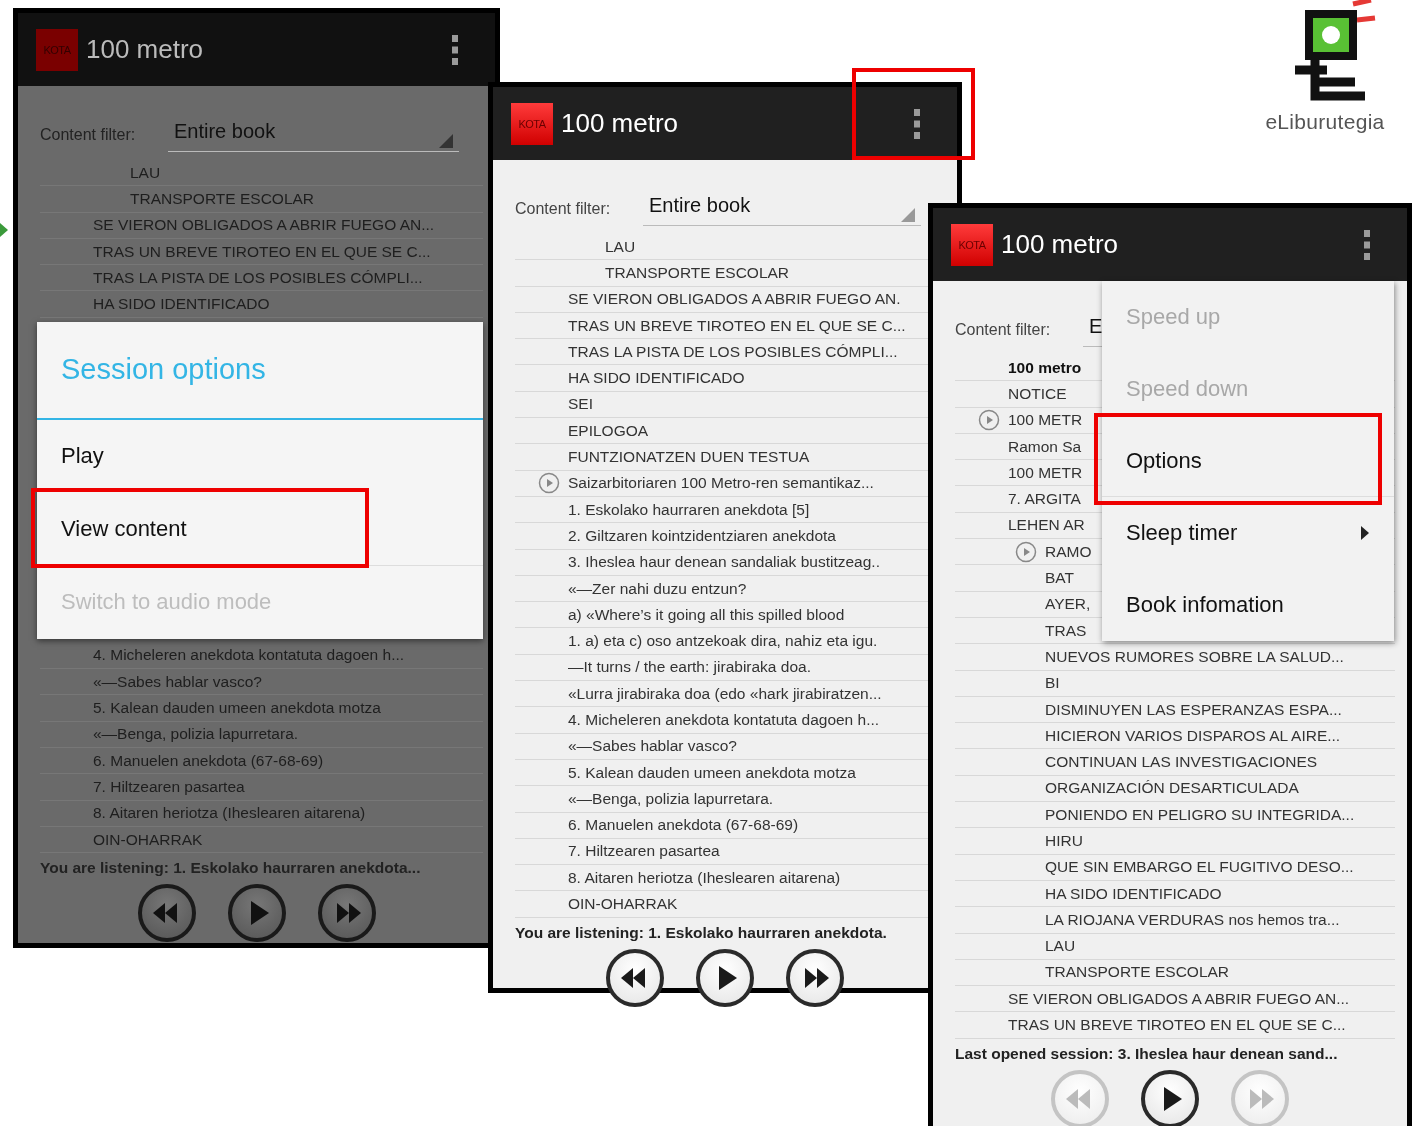  Describe the element at coordinates (734, 299) in the screenshot. I see `toc-entry: SE VIERON OBLIGADOS A ABRIR FUEGO AN.` at that location.